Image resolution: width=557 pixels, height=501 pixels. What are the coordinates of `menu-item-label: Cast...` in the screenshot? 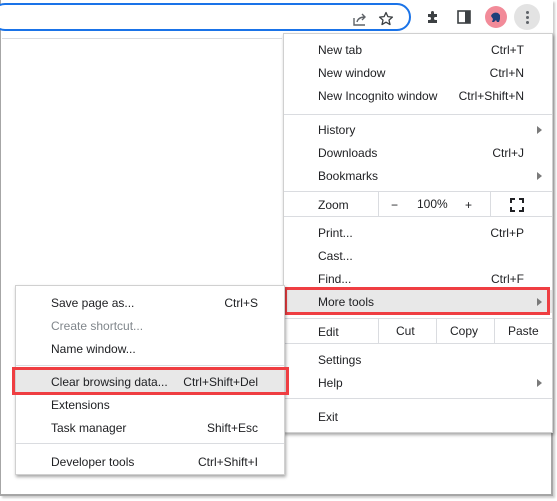 It's located at (335, 255).